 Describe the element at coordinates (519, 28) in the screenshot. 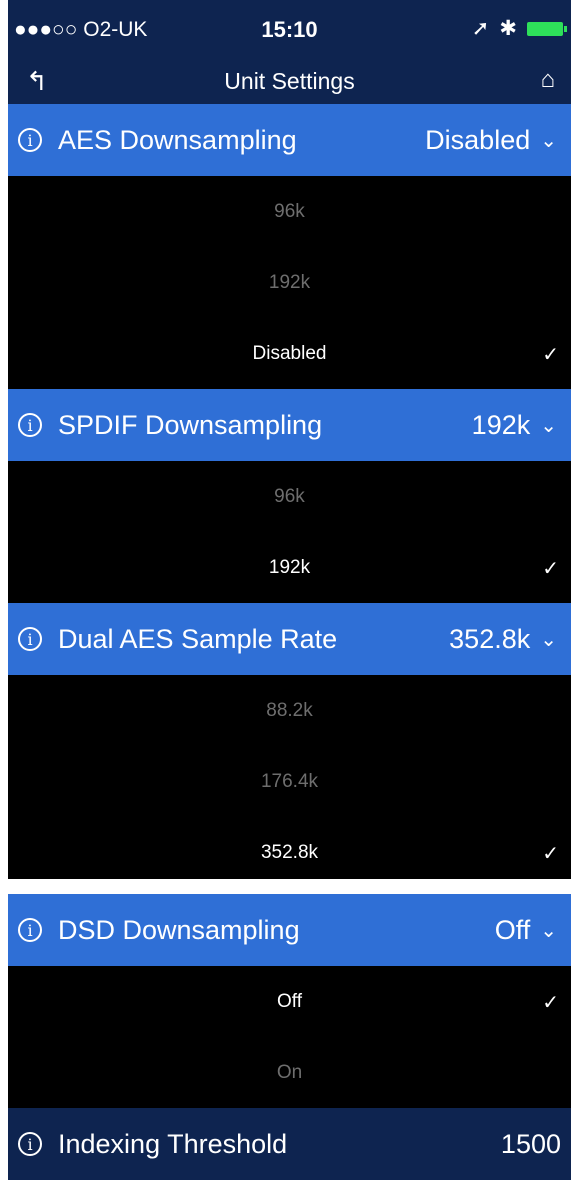

I see `status-icons: ➚ ✱` at that location.